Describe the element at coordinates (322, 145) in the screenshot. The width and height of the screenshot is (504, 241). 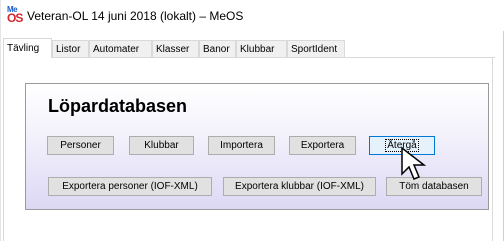
I see `export-button: Exportera` at that location.